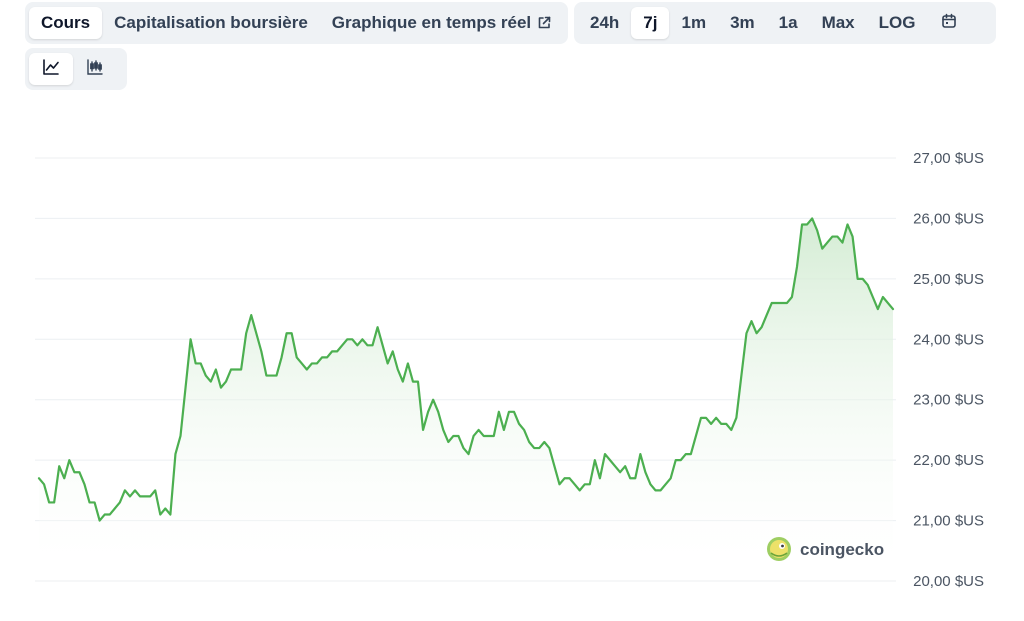 This screenshot has height=621, width=1024. I want to click on y-tick-label: 25,00 $US, so click(948, 279).